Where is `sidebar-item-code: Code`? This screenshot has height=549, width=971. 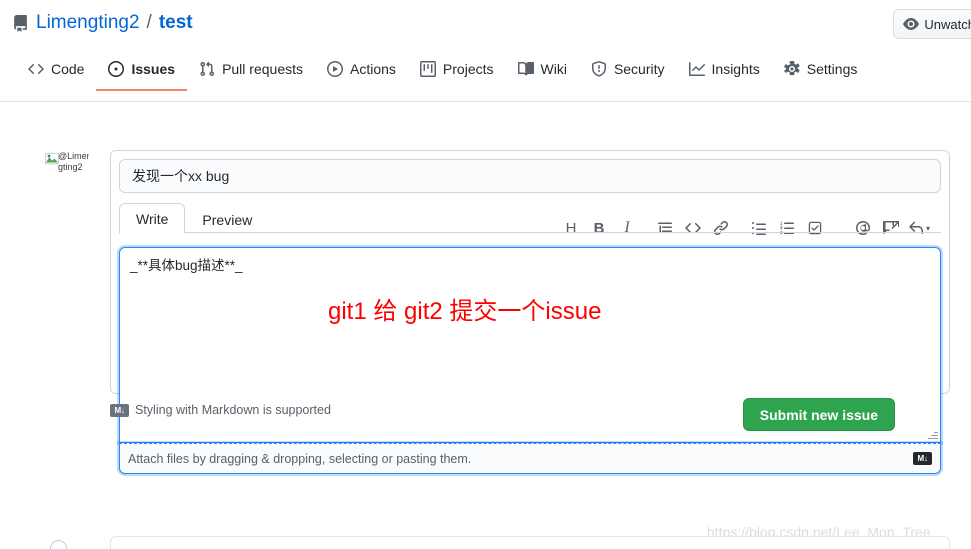 sidebar-item-code: Code is located at coordinates (56, 76).